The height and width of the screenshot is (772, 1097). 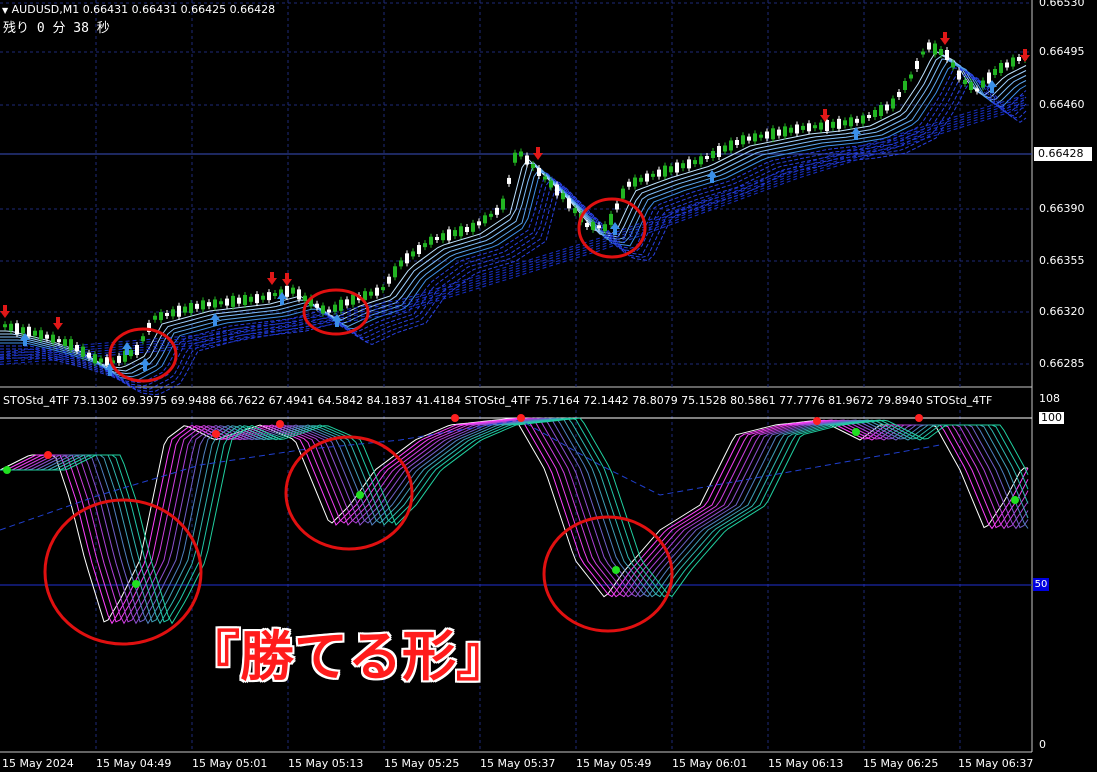 I want to click on time-label: 15 May 05:13, so click(x=326, y=763).